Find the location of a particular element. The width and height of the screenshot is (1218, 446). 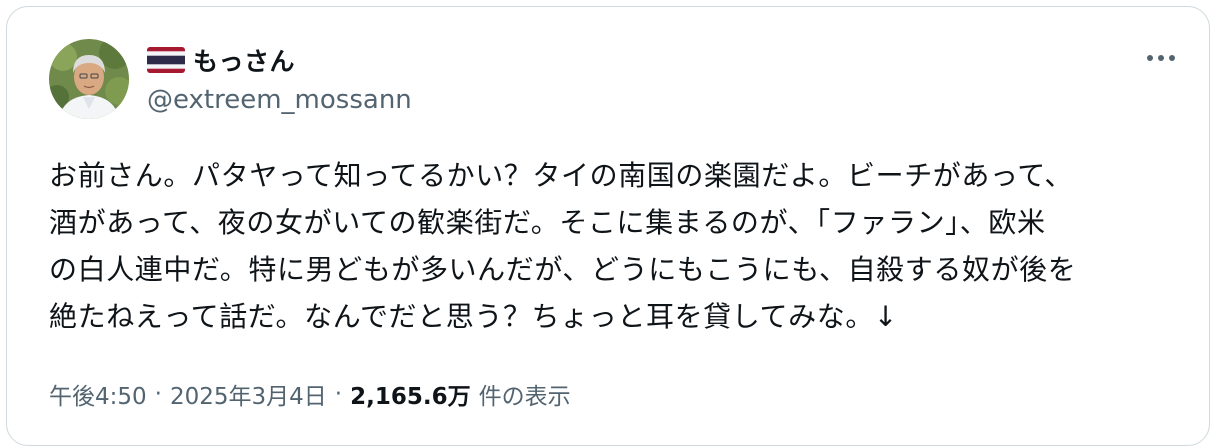

more-options-icon is located at coordinates (1161, 58).